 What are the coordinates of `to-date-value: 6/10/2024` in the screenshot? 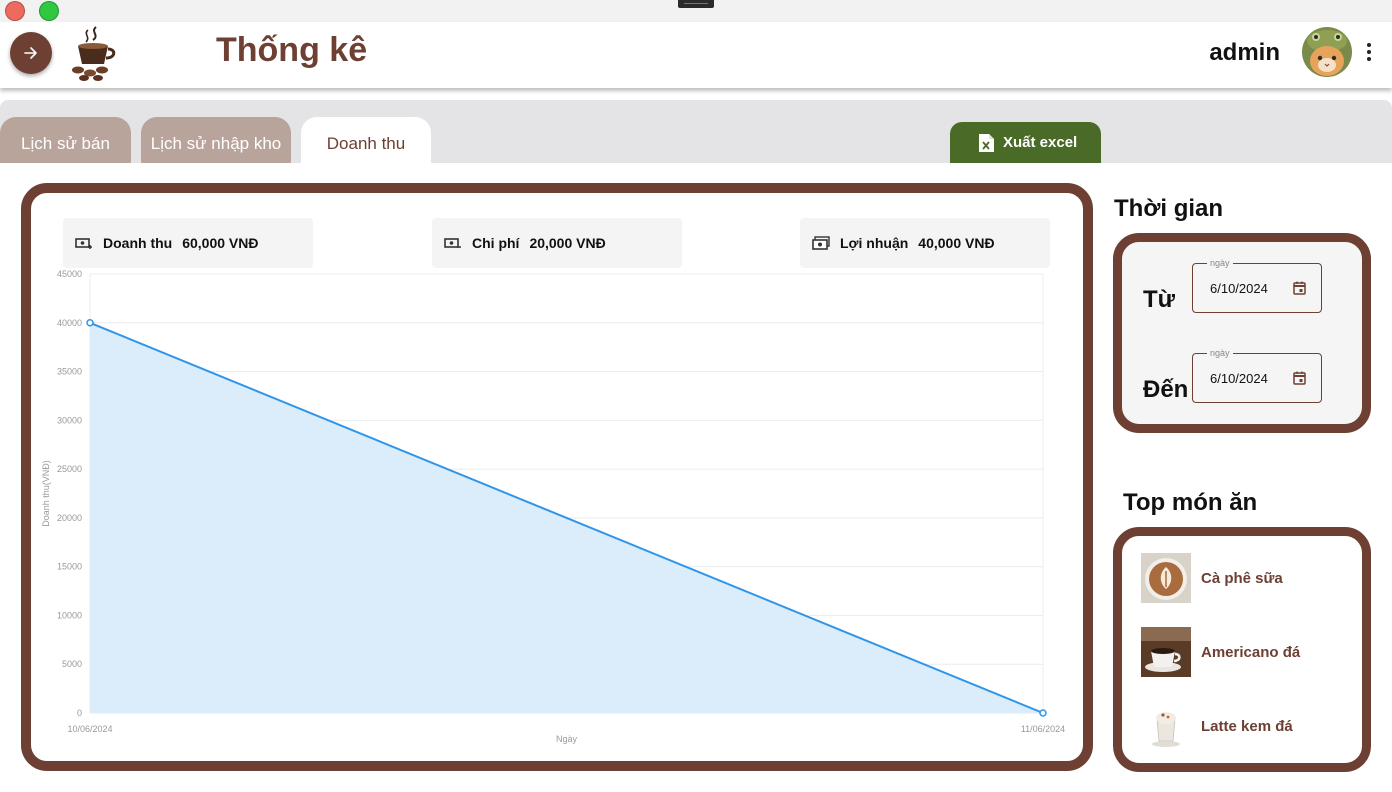 It's located at (1239, 378).